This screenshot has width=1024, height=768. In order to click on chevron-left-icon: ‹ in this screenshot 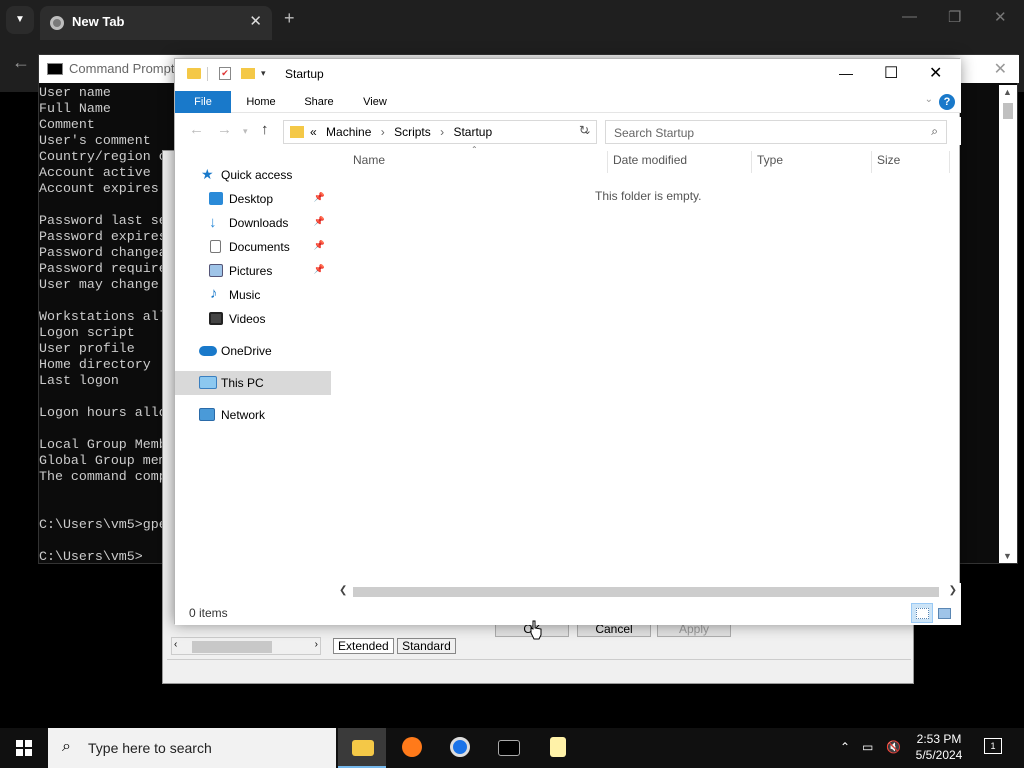, I will do `click(175, 644)`.